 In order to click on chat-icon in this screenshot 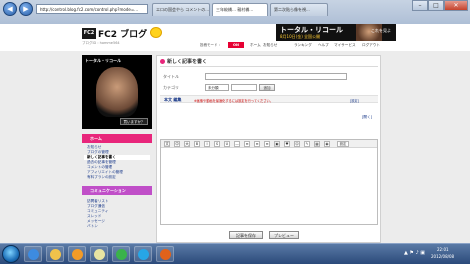, I will do `click(121, 254)`.